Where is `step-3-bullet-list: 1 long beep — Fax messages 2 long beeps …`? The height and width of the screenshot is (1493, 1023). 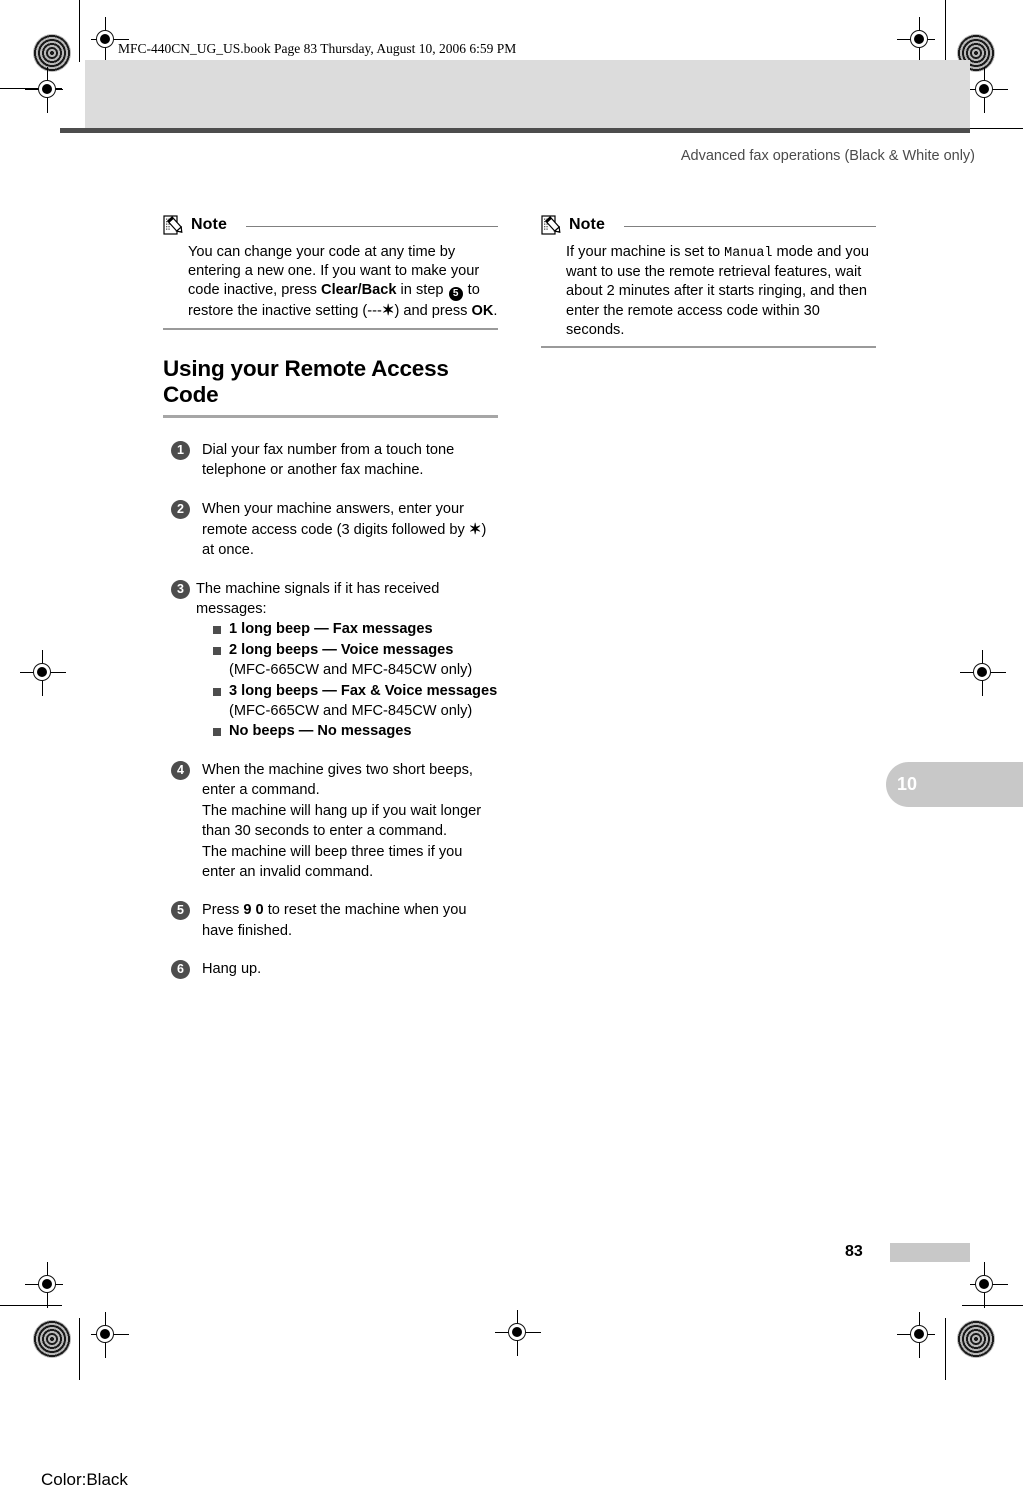
step-3-bullet-list: 1 long beep — Fax messages 2 long beeps … is located at coordinates (347, 680).